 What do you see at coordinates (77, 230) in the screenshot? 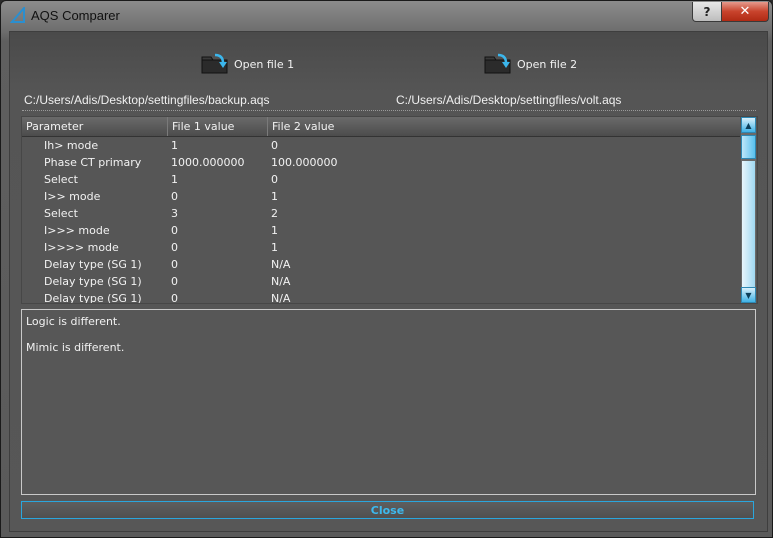
I see `cell-parameter: I>>> mode` at bounding box center [77, 230].